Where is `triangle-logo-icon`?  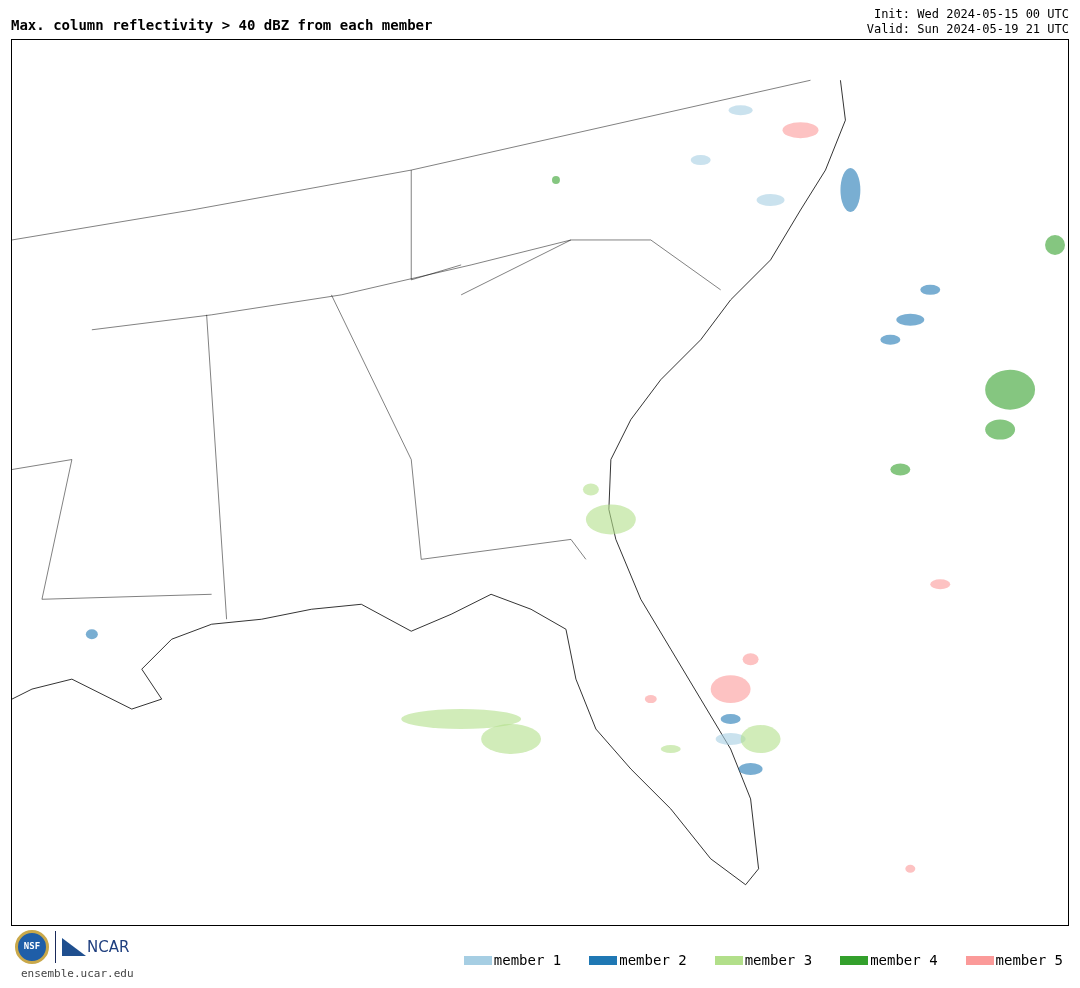 triangle-logo-icon is located at coordinates (74, 947).